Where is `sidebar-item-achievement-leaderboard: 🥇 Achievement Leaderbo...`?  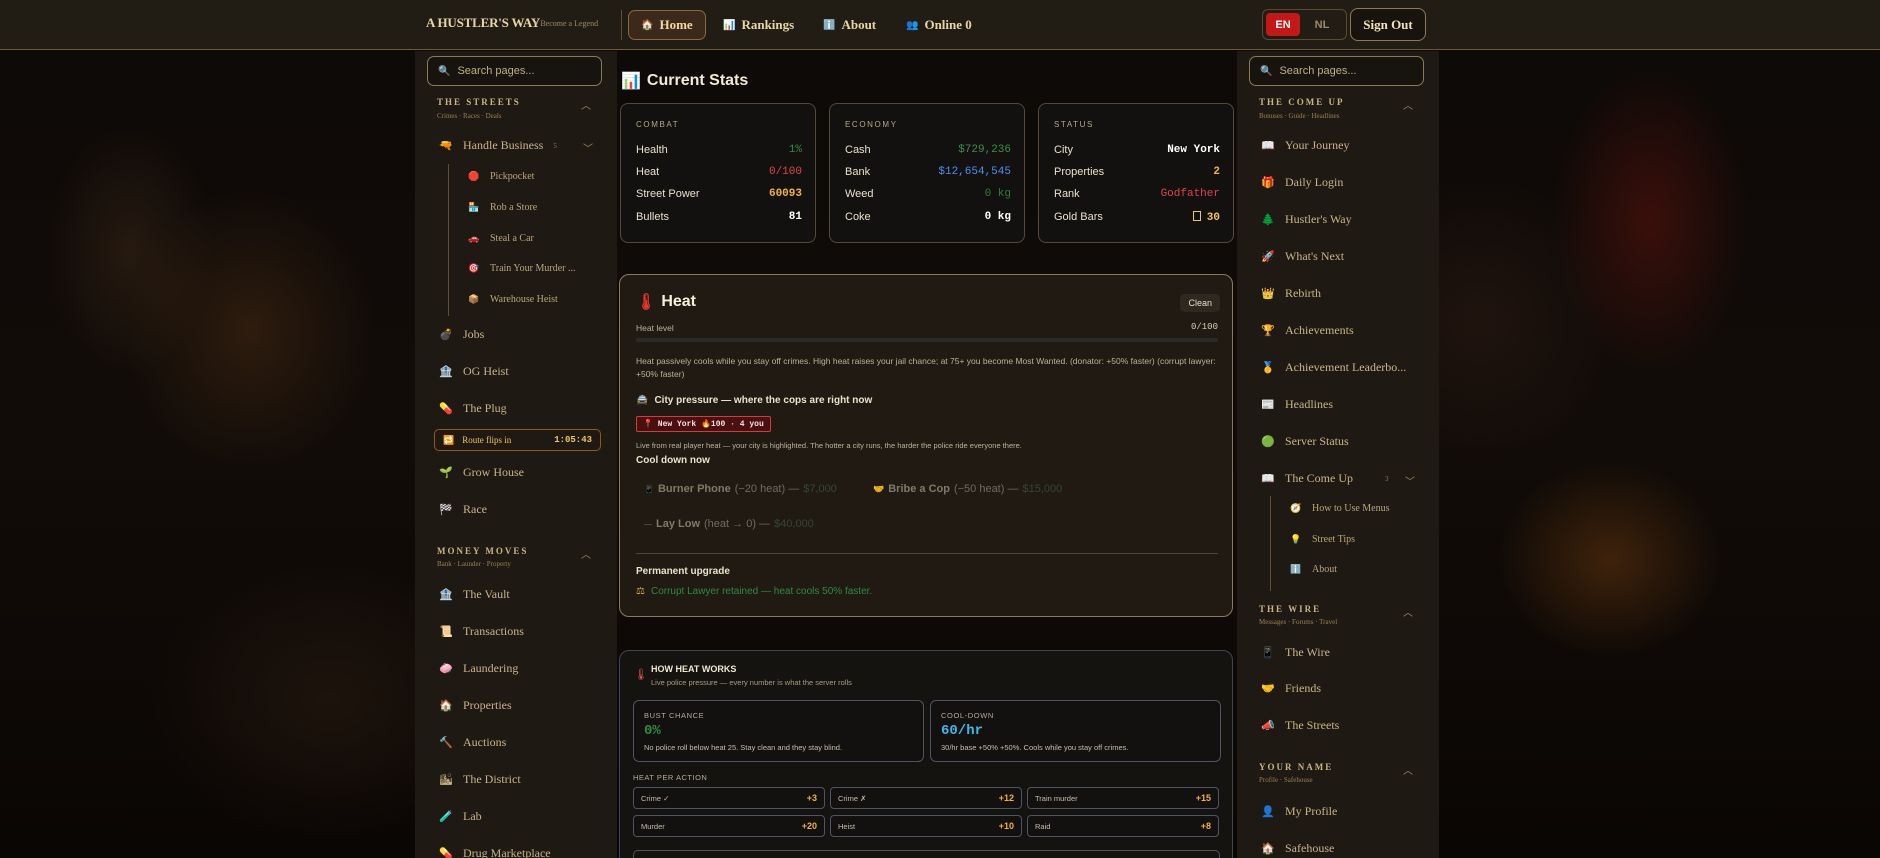
sidebar-item-achievement-leaderboard: 🥇 Achievement Leaderbo... is located at coordinates (1333, 367).